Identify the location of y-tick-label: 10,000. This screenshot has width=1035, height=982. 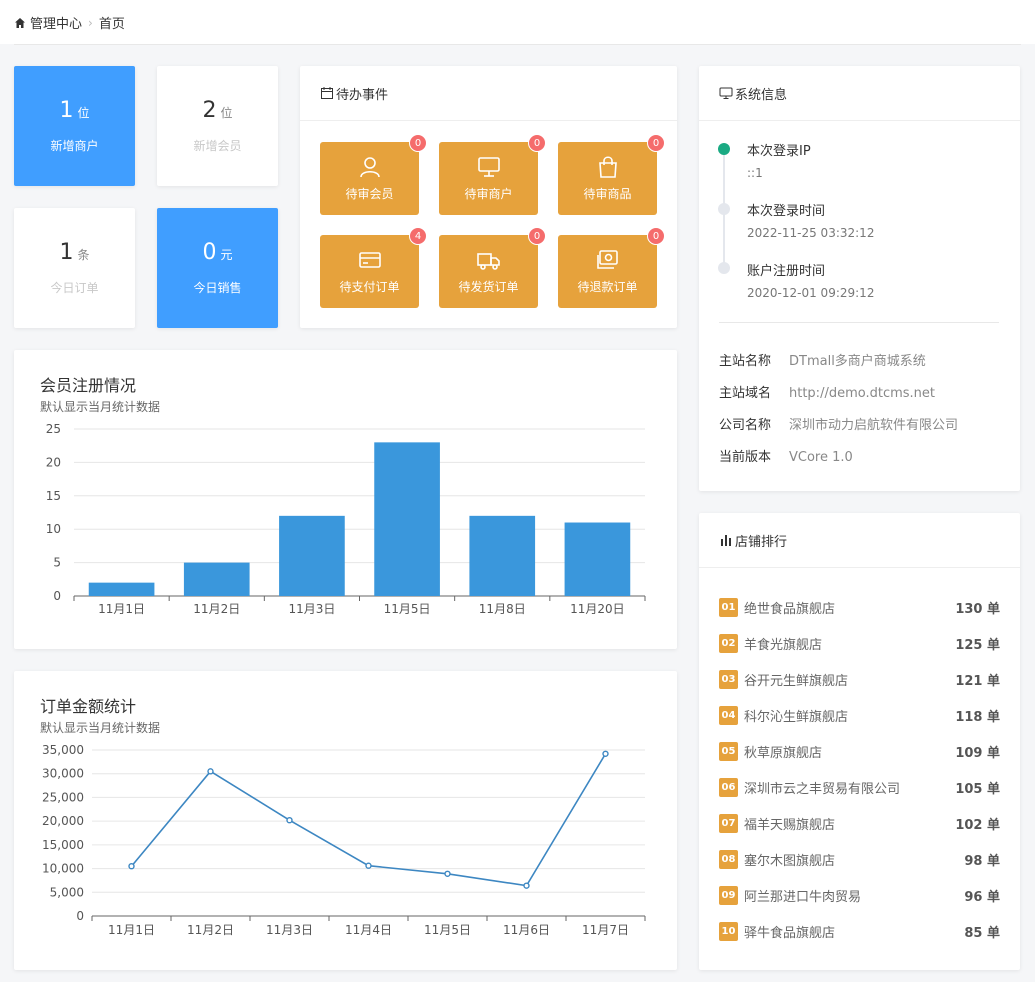
(63, 869).